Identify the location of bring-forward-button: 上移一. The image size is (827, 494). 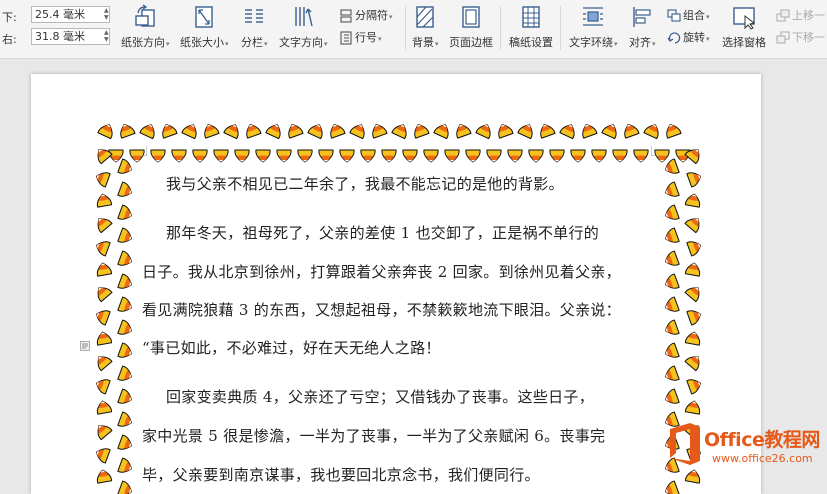
(800, 16).